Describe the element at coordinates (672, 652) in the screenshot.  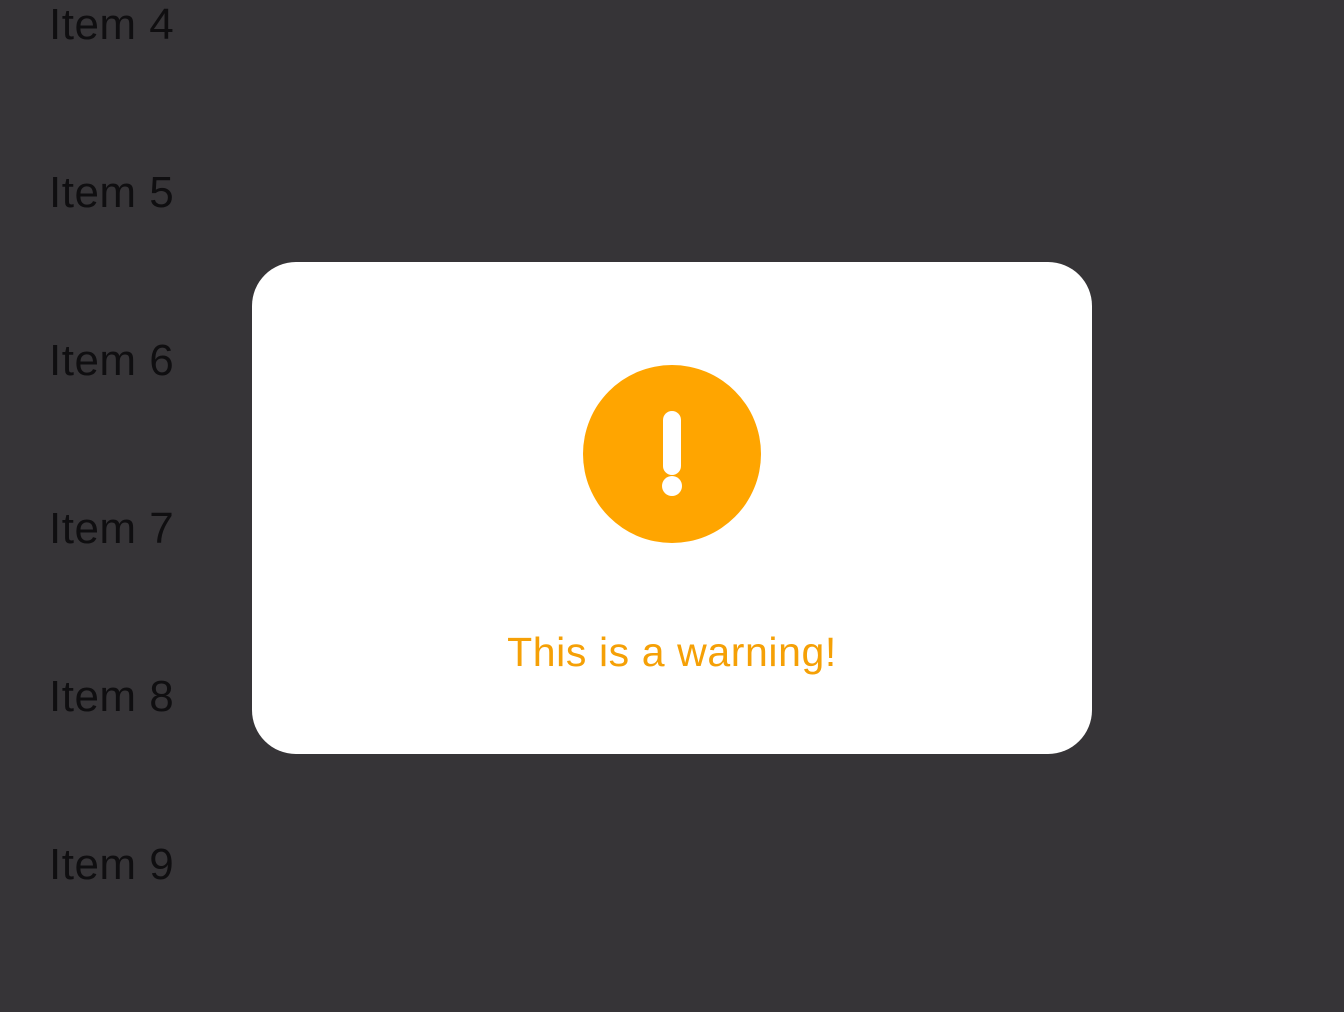
I see `warning-message: This is a warning!` at that location.